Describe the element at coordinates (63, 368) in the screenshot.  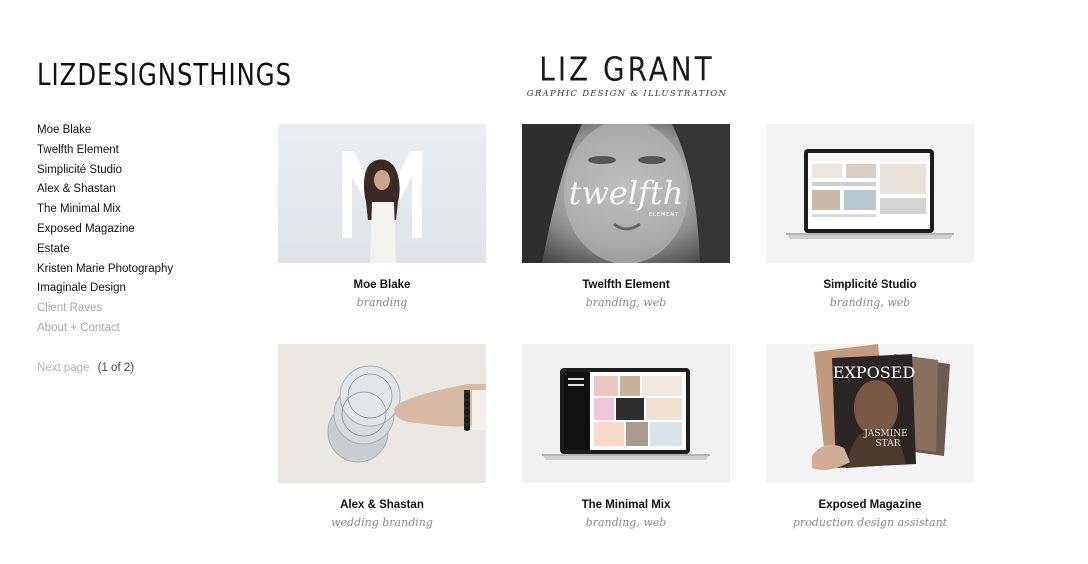
I see `next-page-link: Next page` at that location.